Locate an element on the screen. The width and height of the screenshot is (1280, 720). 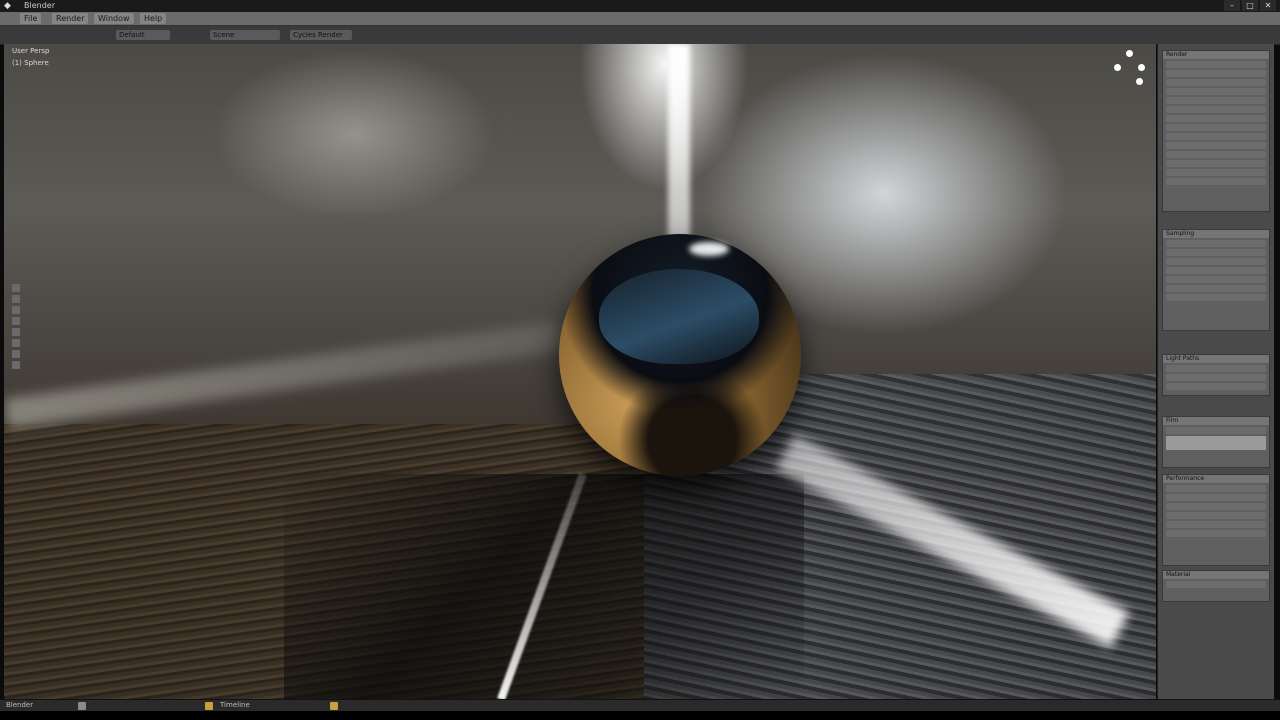
header-toolbar: Default Scene Cycles Render is located at coordinates (640, 35).